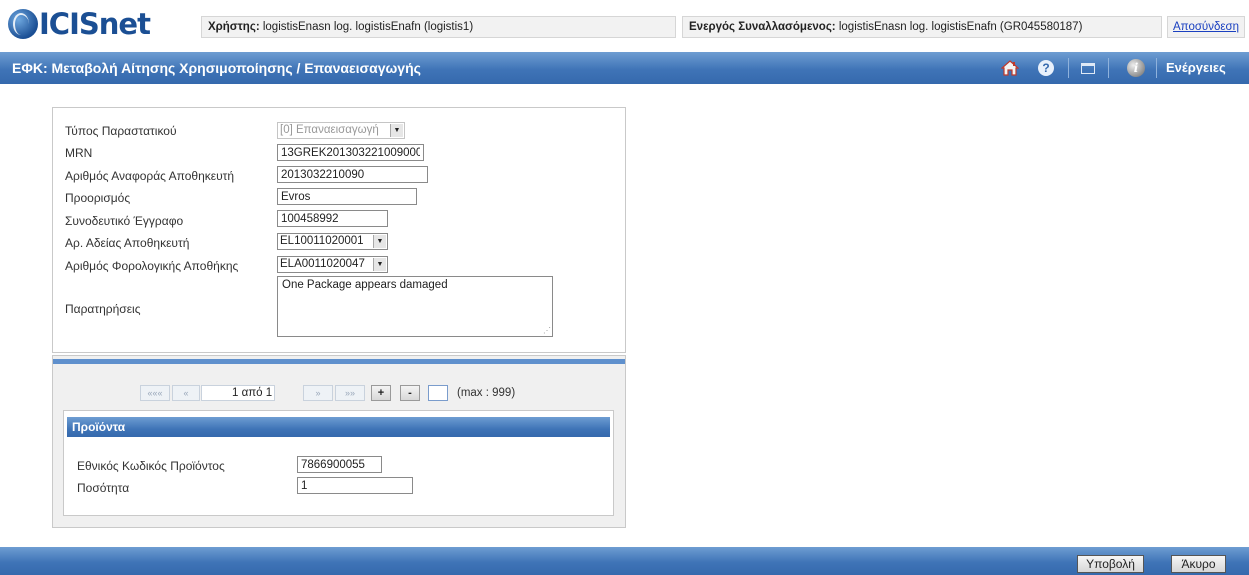 The image size is (1249, 575). I want to click on mrn-input, so click(350, 152).